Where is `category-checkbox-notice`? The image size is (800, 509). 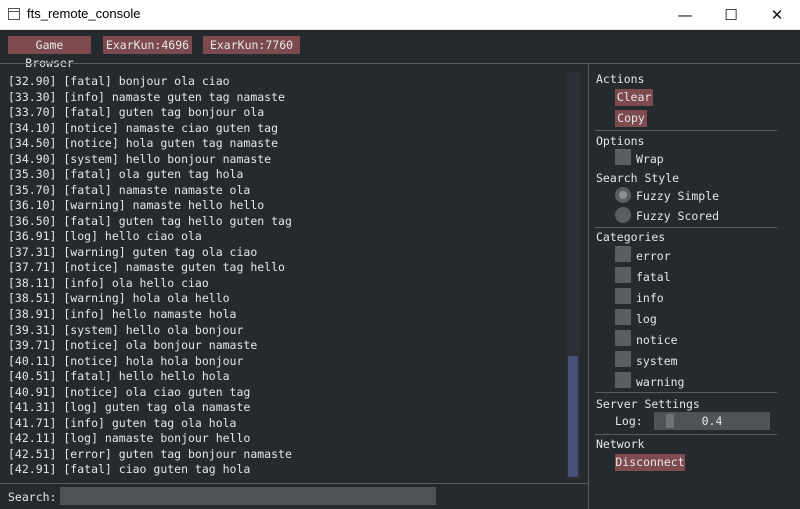
category-checkbox-notice is located at coordinates (623, 338).